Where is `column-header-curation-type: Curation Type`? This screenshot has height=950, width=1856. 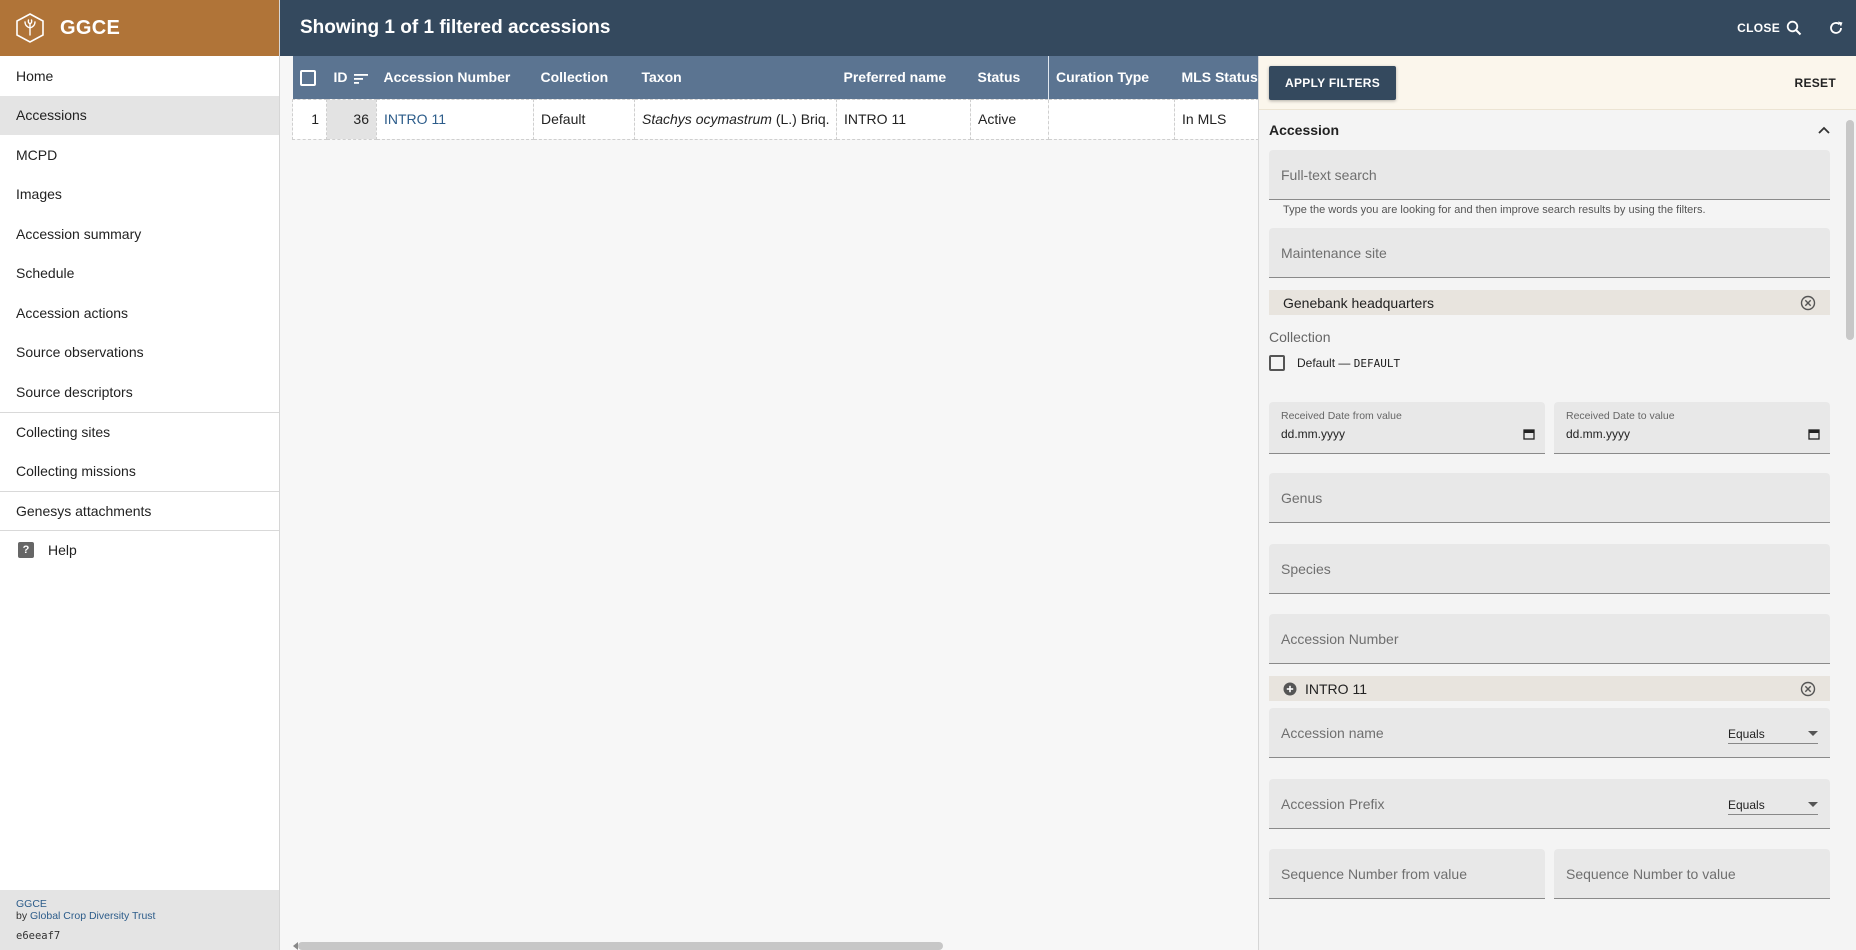
column-header-curation-type: Curation Type is located at coordinates (1111, 77).